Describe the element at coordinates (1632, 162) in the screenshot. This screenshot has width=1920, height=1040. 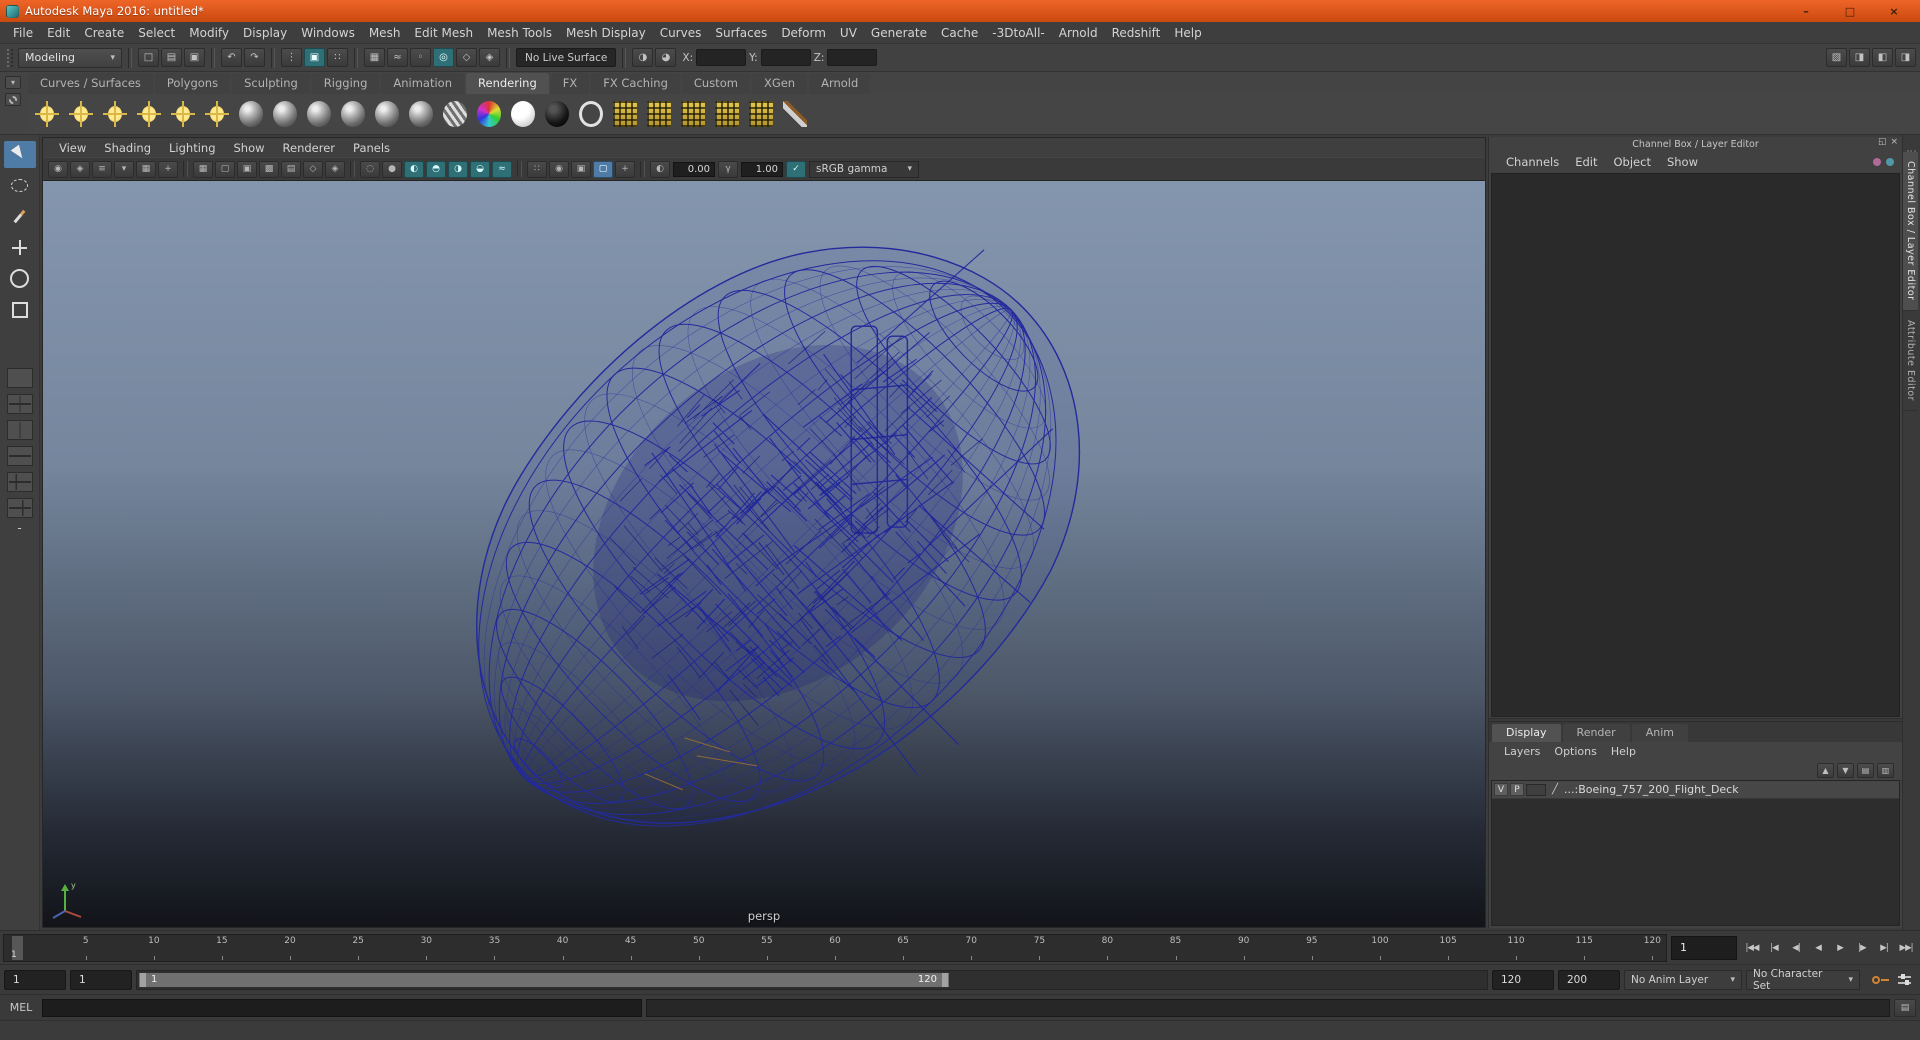
I see `channel-box-menu-object: Object` at that location.